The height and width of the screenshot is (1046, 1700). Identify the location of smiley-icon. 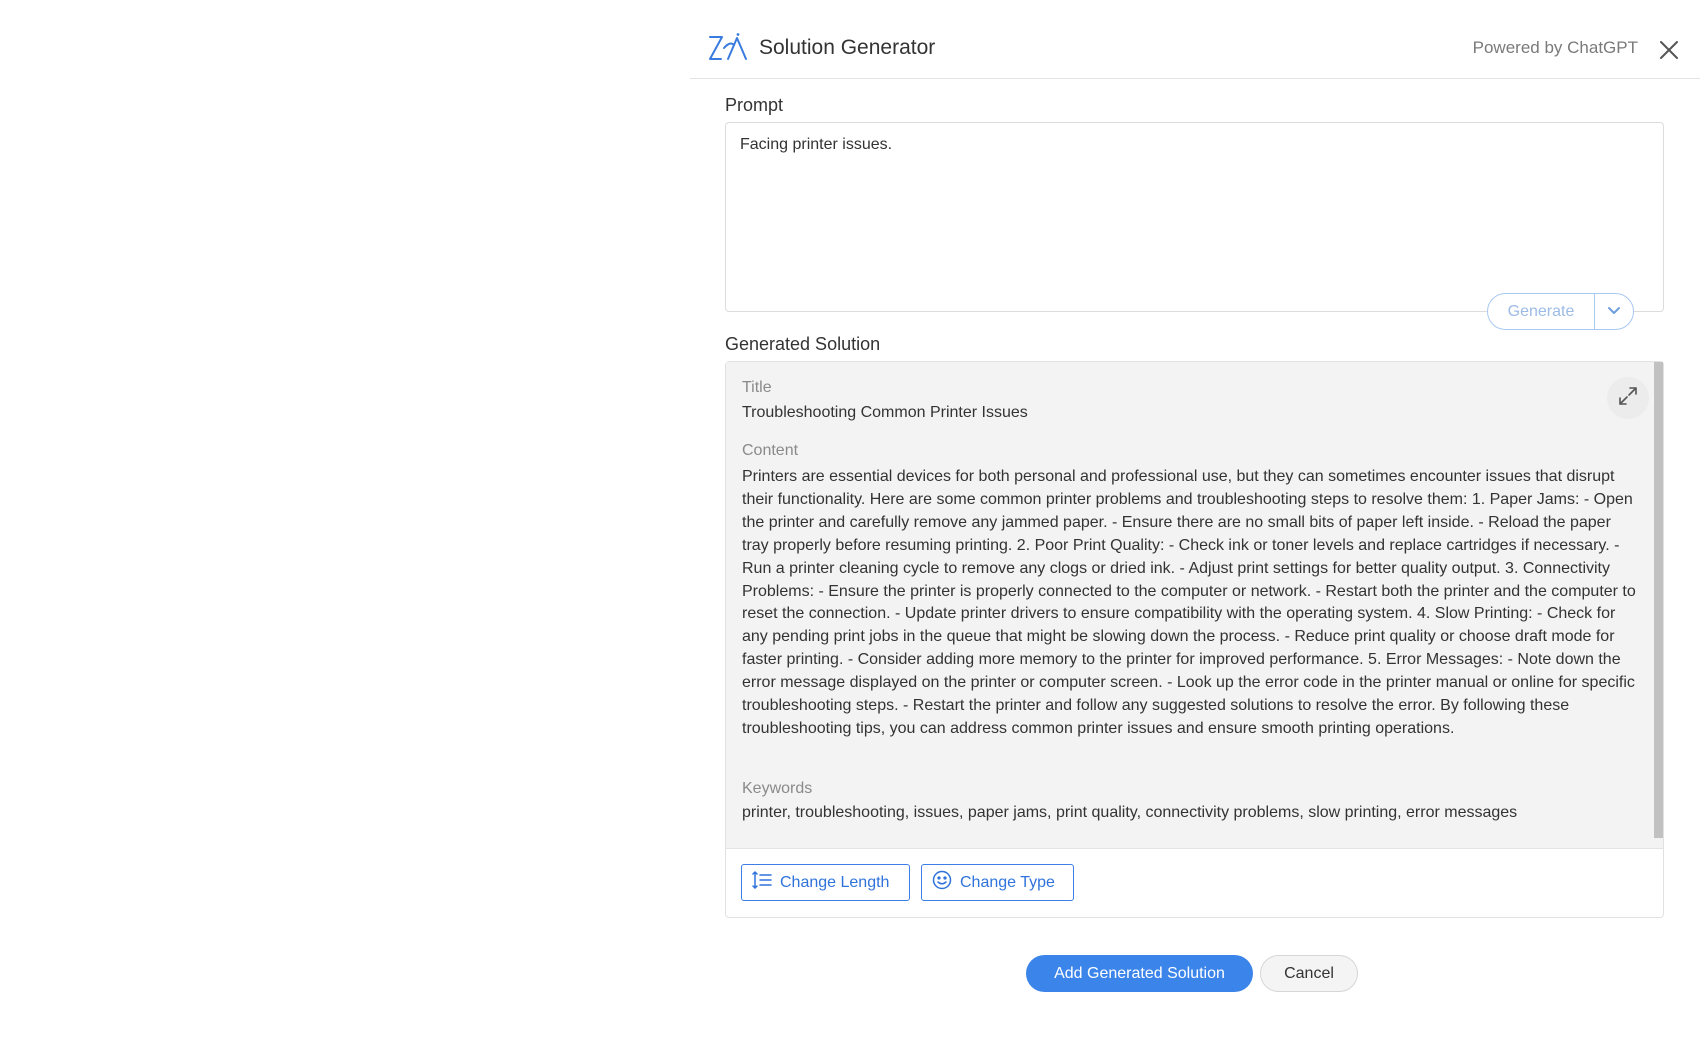
(942, 882).